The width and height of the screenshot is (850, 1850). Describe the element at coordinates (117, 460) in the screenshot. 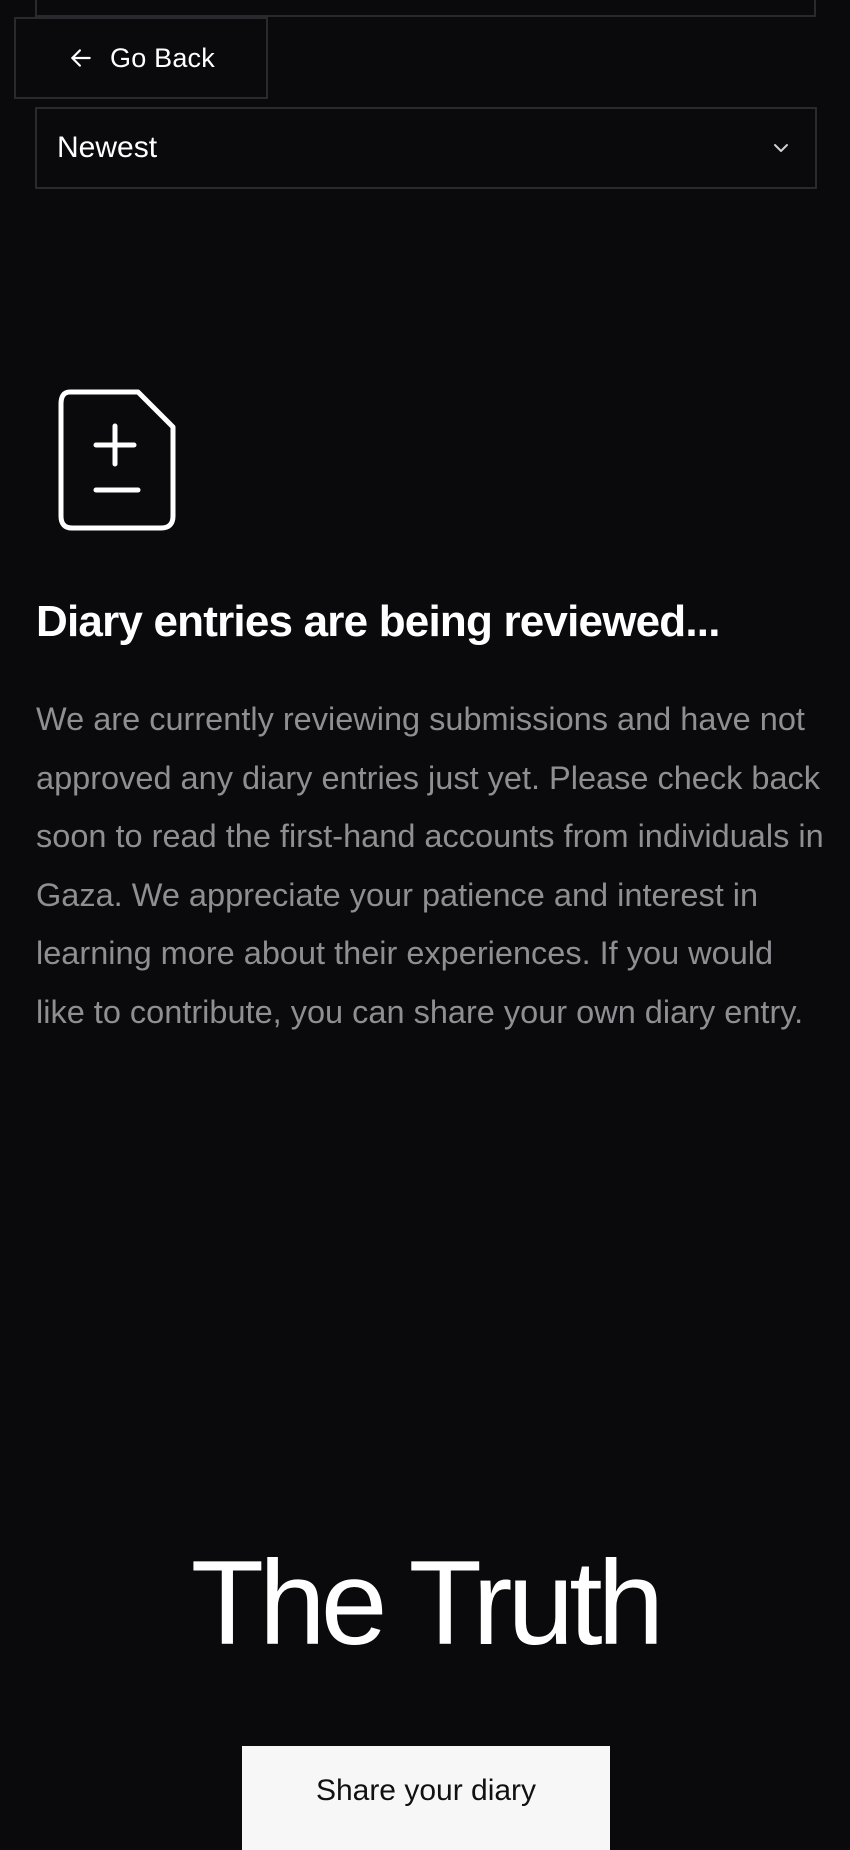

I see `document-plus-minus-icon` at that location.